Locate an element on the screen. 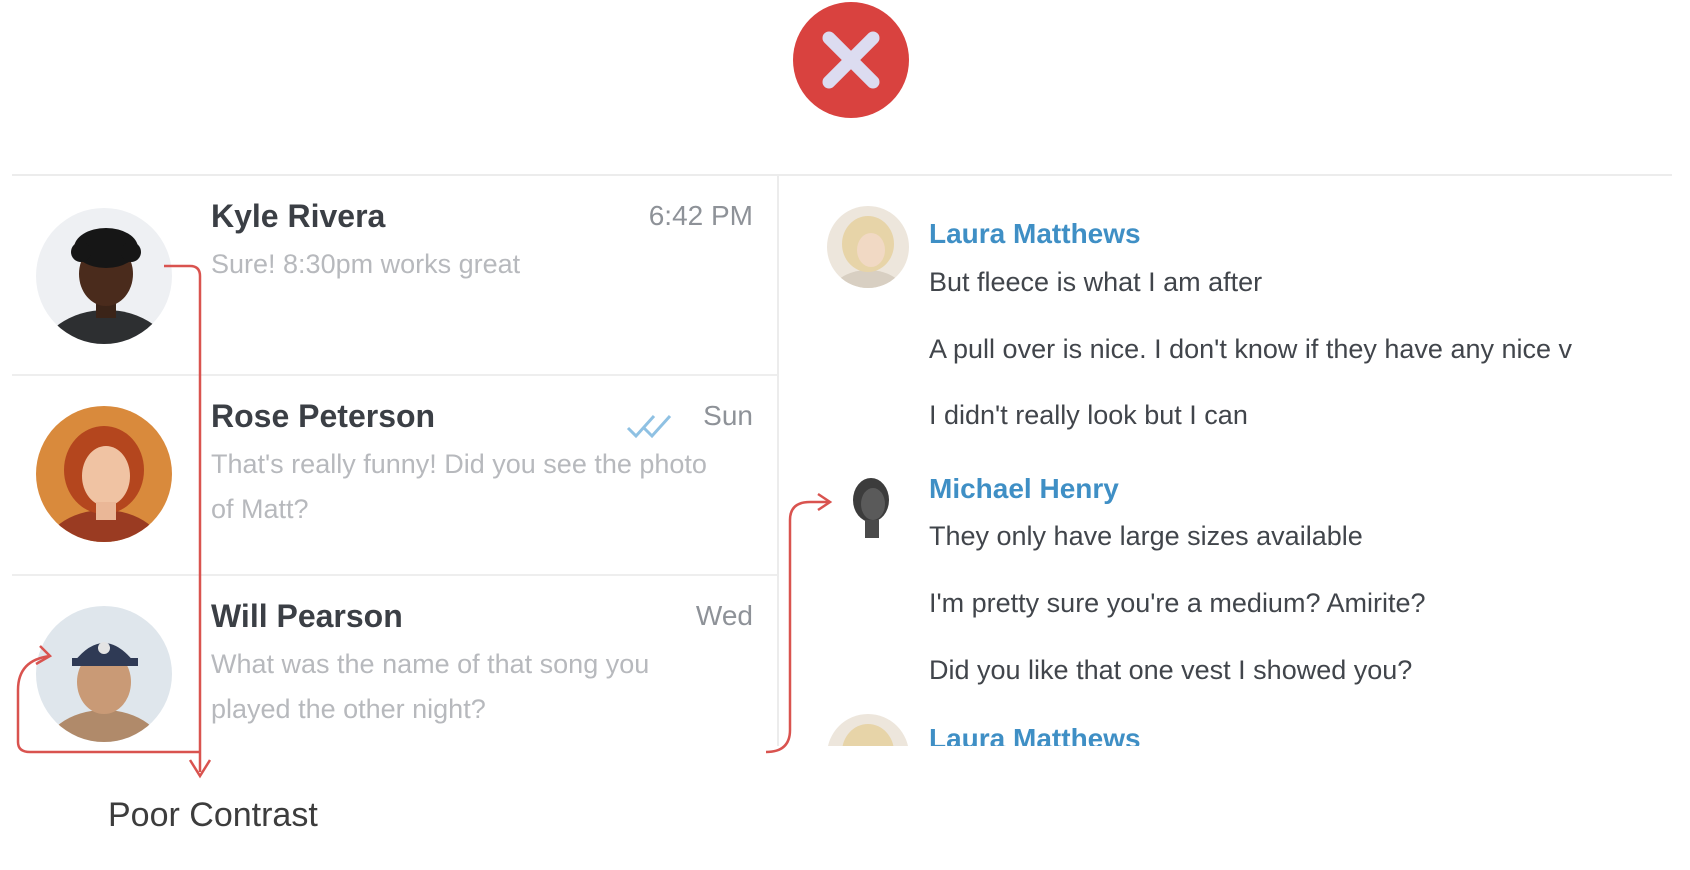 The image size is (1690, 870). message: They only have large sizes available is located at coordinates (1146, 536).